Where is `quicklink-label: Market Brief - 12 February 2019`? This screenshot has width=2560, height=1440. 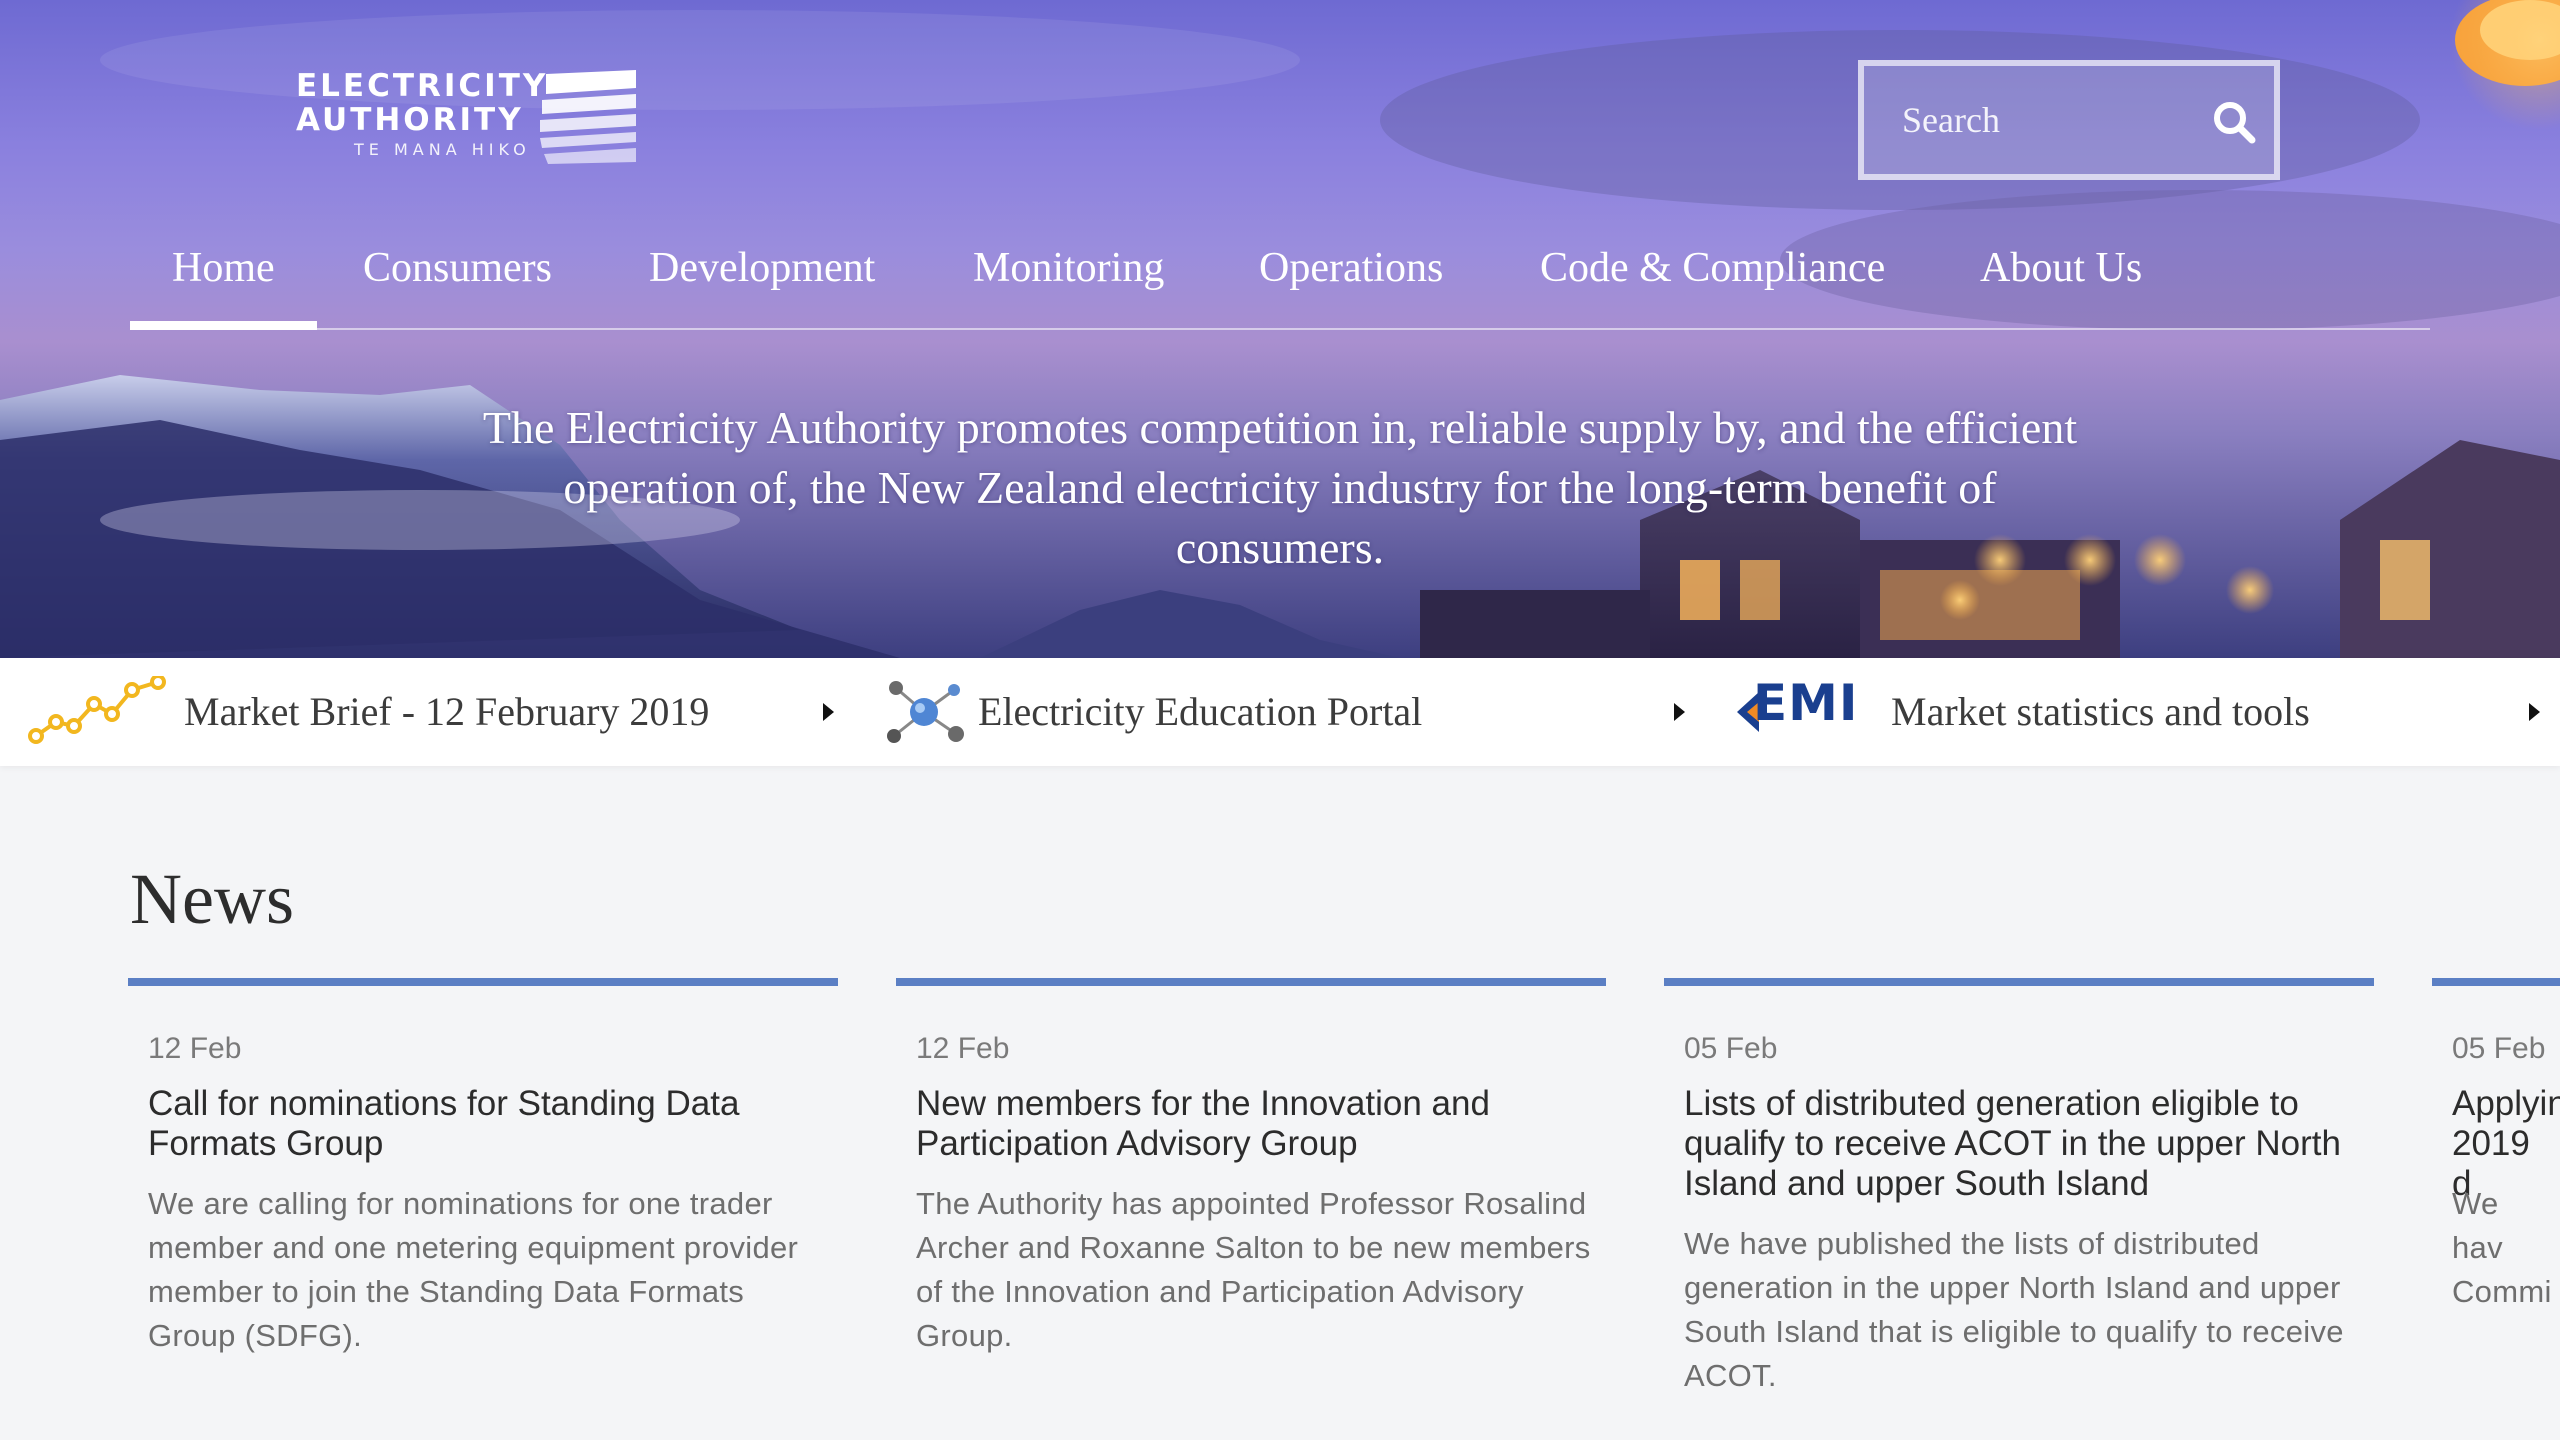 quicklink-label: Market Brief - 12 February 2019 is located at coordinates (447, 711).